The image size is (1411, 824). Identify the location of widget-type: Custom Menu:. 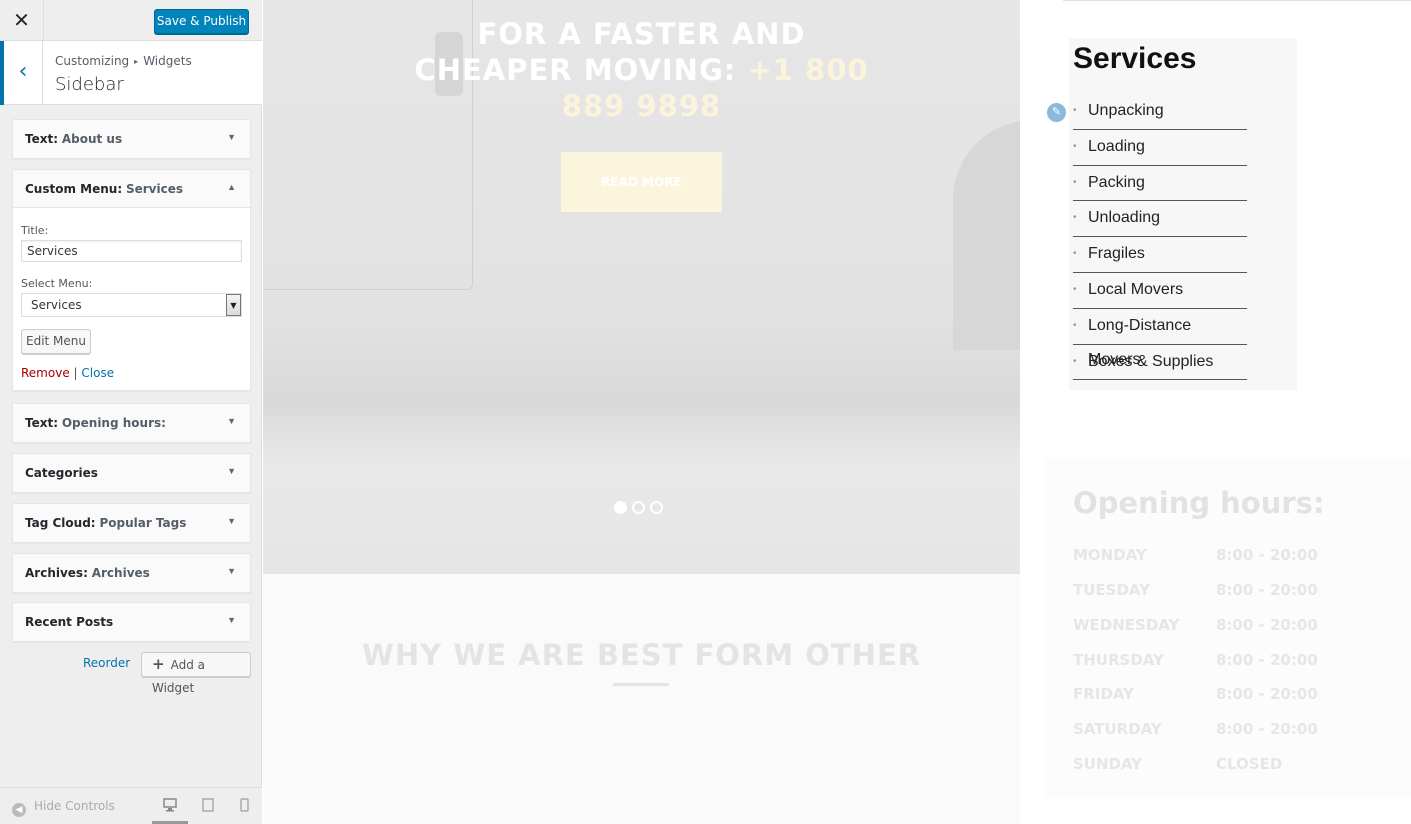
(74, 189).